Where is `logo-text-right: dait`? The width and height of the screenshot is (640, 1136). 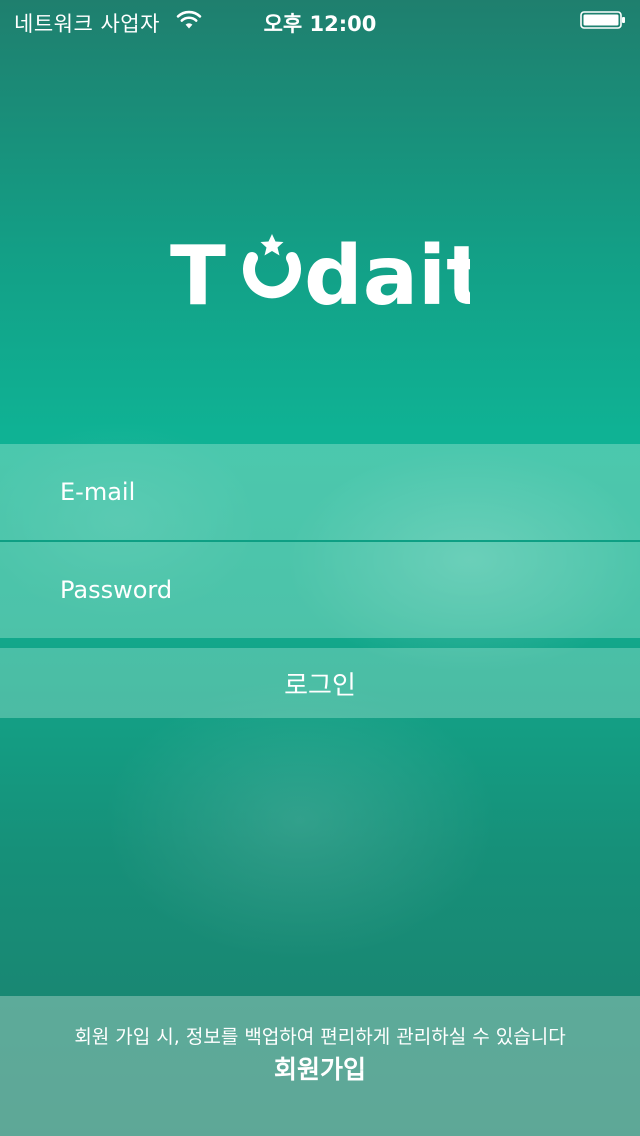 logo-text-right: dait is located at coordinates (387, 273).